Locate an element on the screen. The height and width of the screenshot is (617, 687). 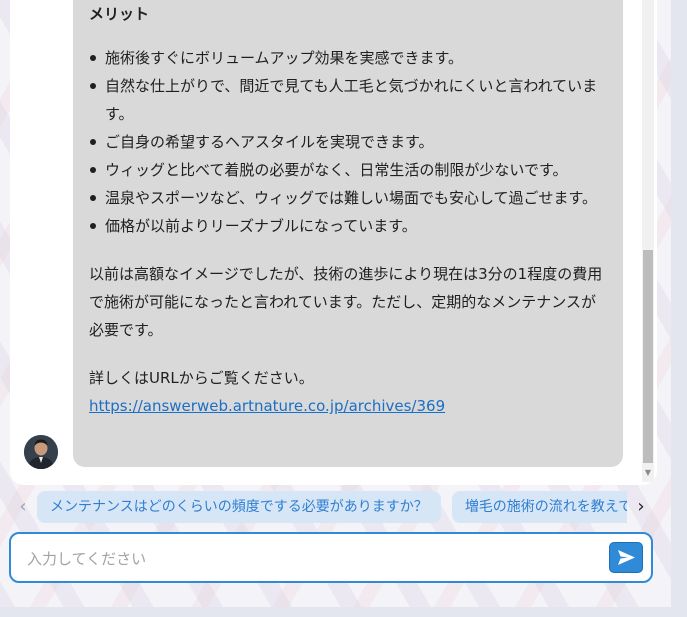
footer-strip is located at coordinates (343, 612).